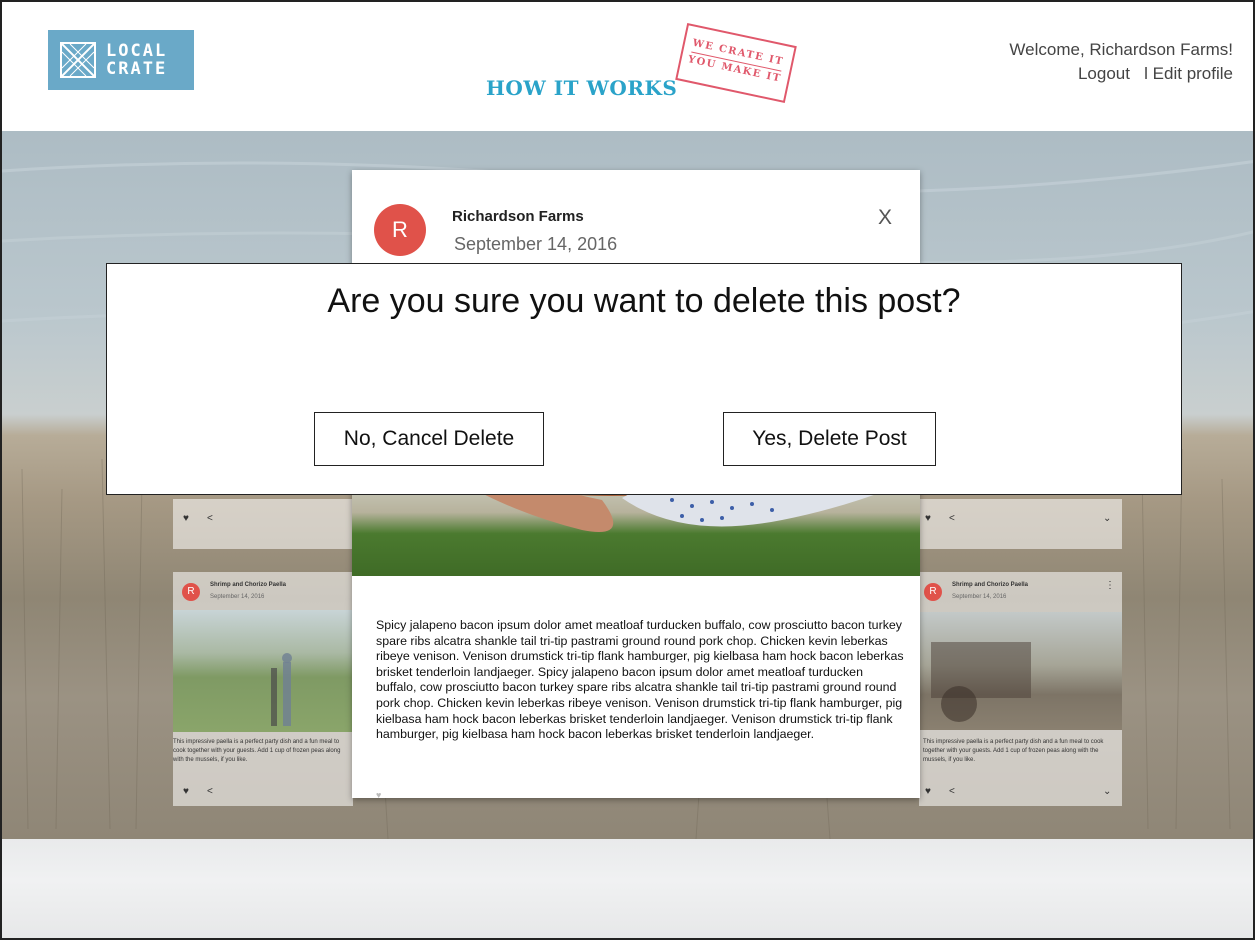 This screenshot has width=1255, height=940. I want to click on side-card-top-left: ♥ <, so click(263, 524).